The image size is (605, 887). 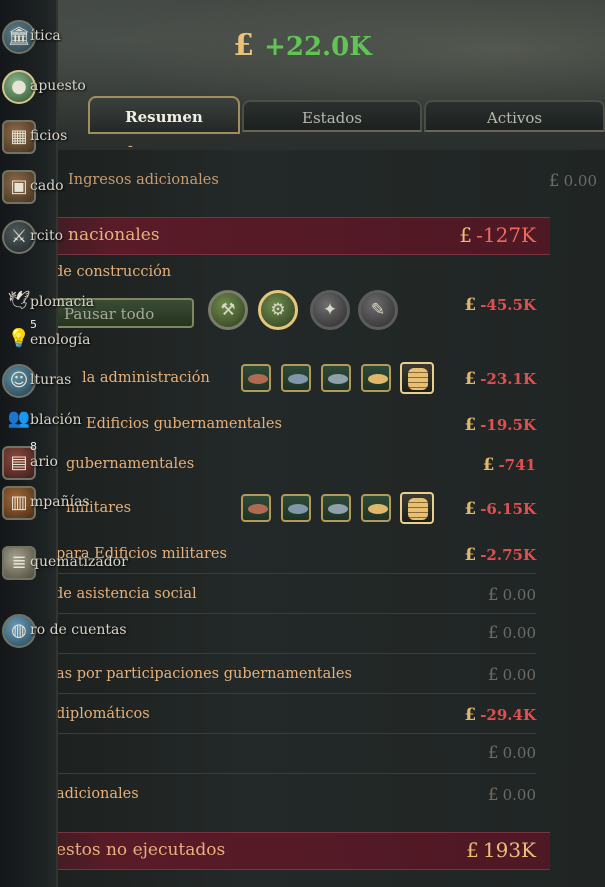 What do you see at coordinates (500, 715) in the screenshot?
I see `row-value: £ -29.4K` at bounding box center [500, 715].